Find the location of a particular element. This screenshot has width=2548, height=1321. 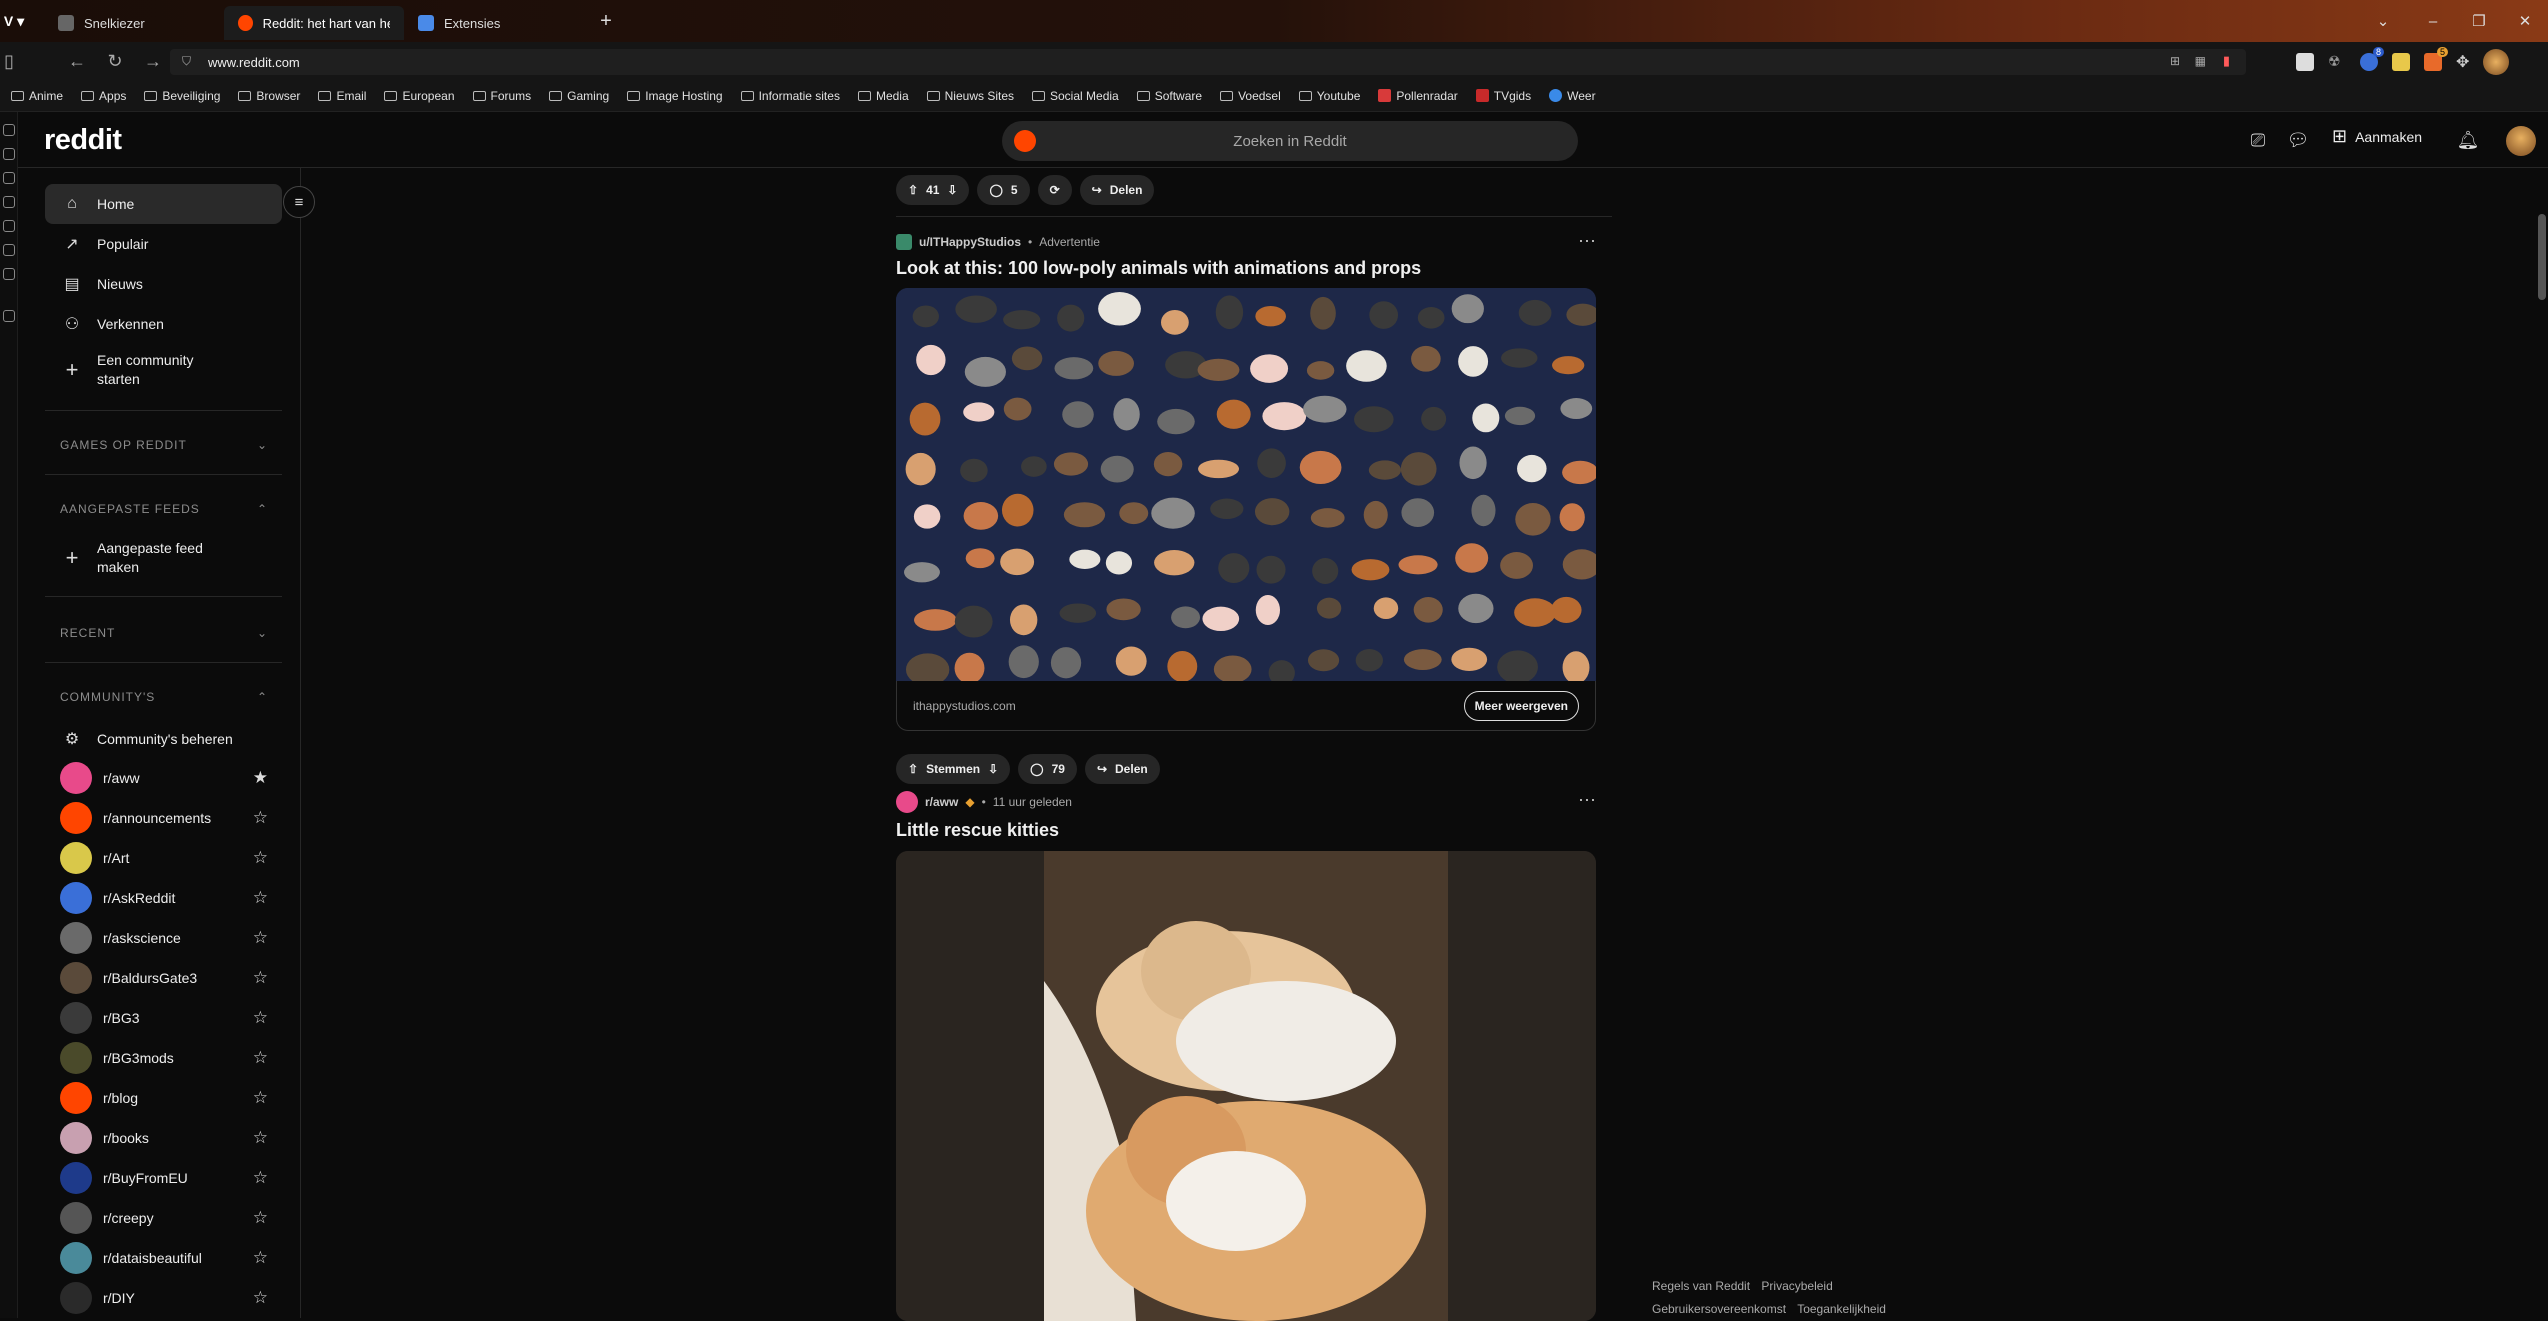

comments-button: ◯ 5 is located at coordinates (1003, 190).